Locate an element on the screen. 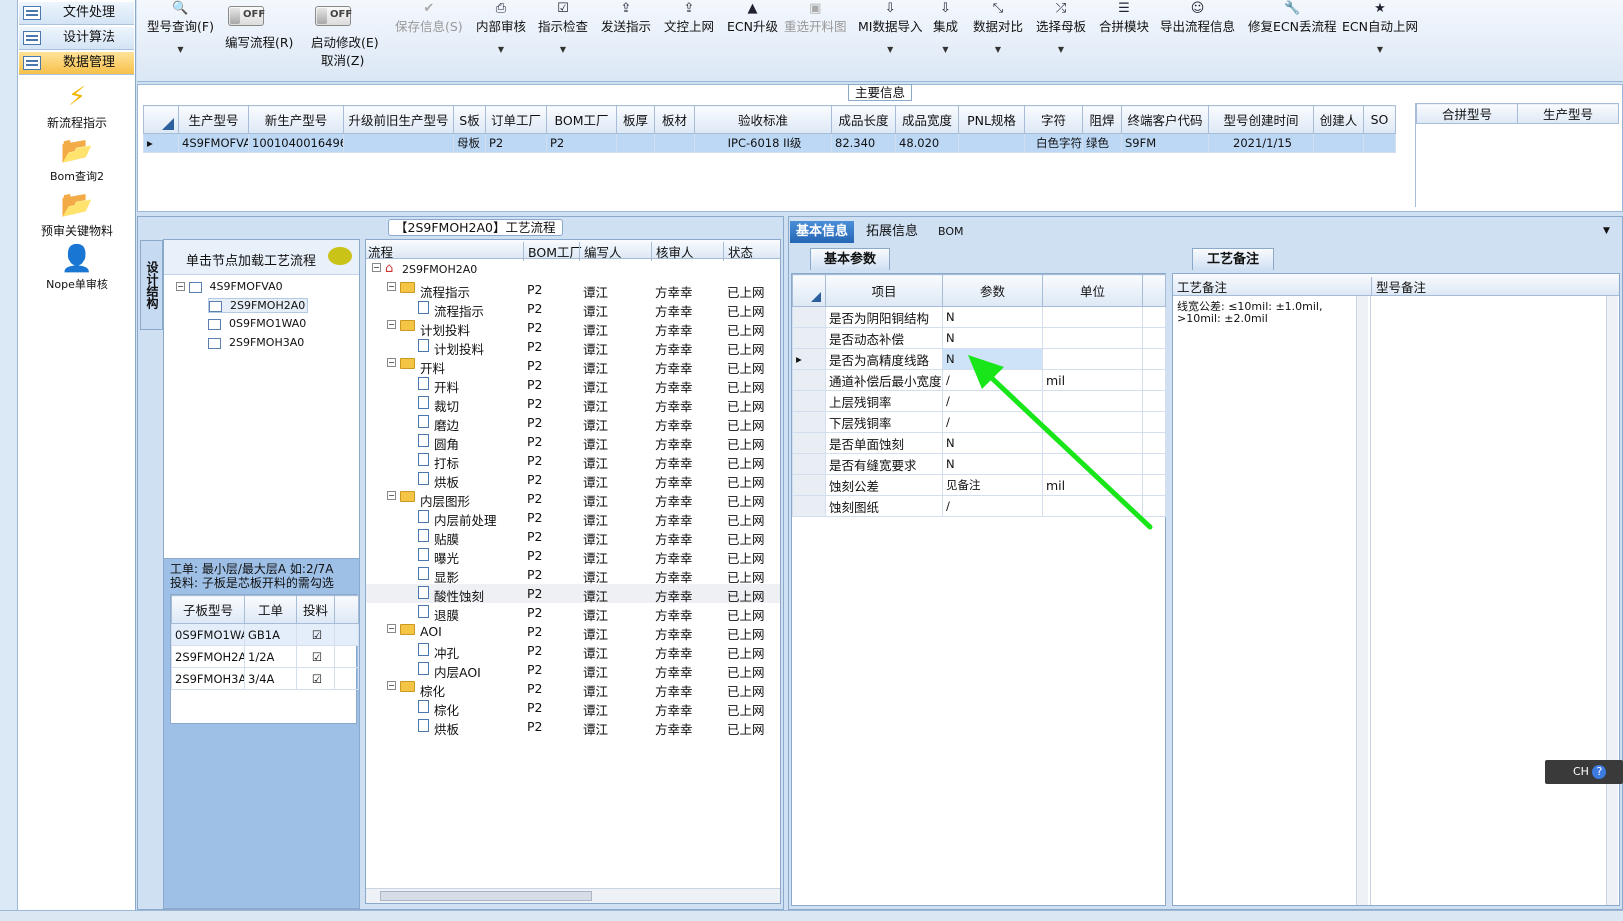 This screenshot has width=1623, height=921. flow-root-row: − ⌂ 2S9FMOH2A0 is located at coordinates (573, 270).